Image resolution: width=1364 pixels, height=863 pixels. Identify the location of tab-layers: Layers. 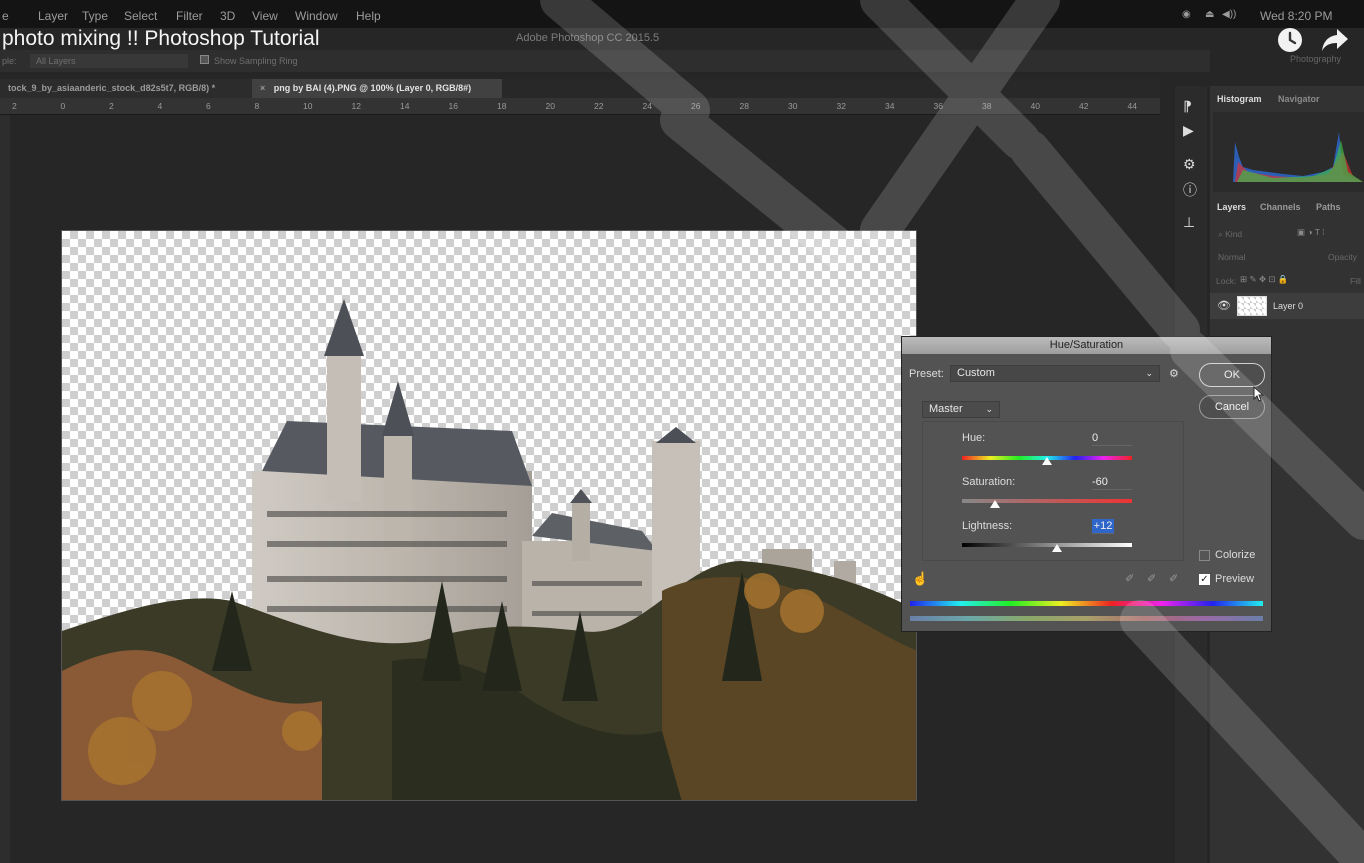
(1231, 207).